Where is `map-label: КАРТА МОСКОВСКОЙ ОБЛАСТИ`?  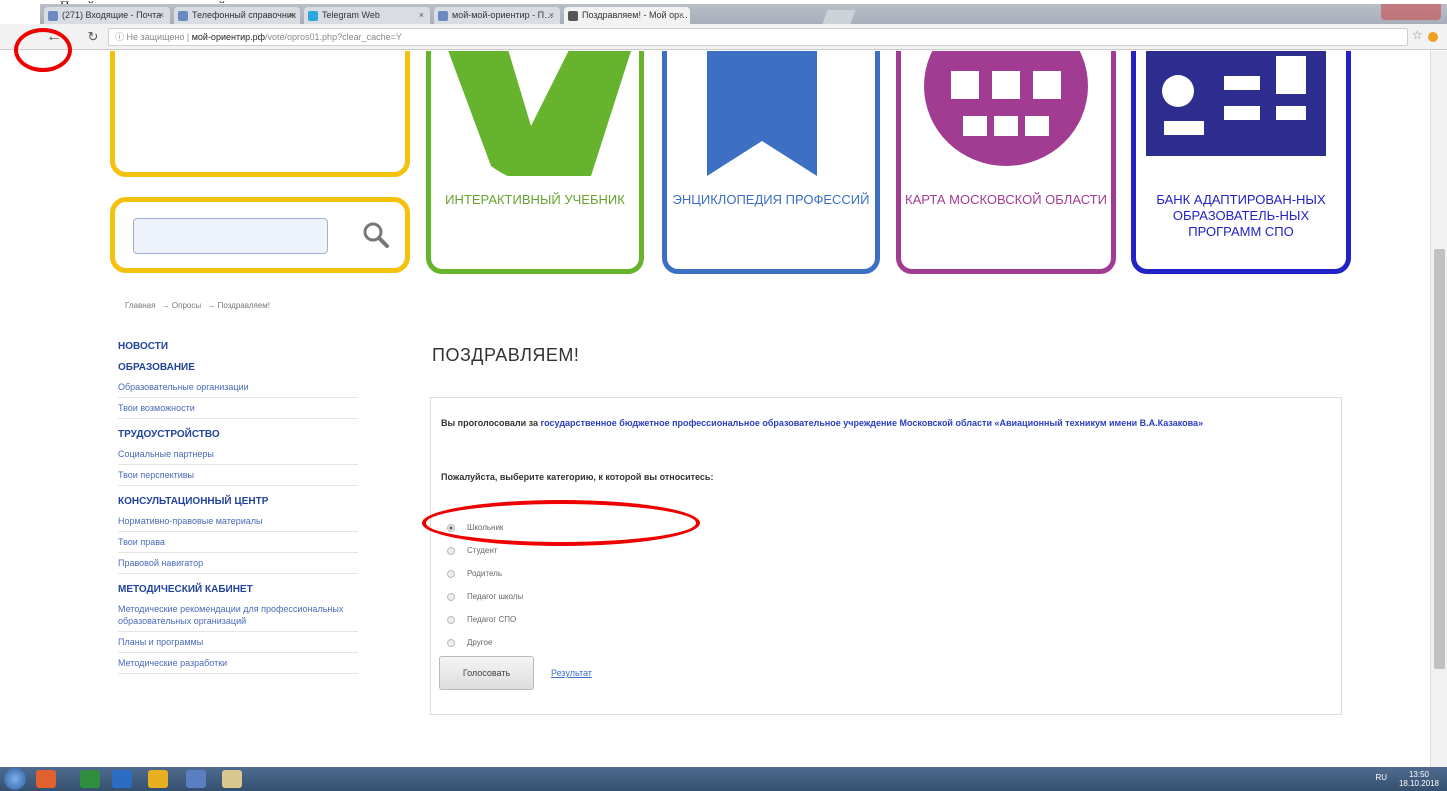
map-label: КАРТА МОСКОВСКОЙ ОБЛАСТИ is located at coordinates (1006, 199).